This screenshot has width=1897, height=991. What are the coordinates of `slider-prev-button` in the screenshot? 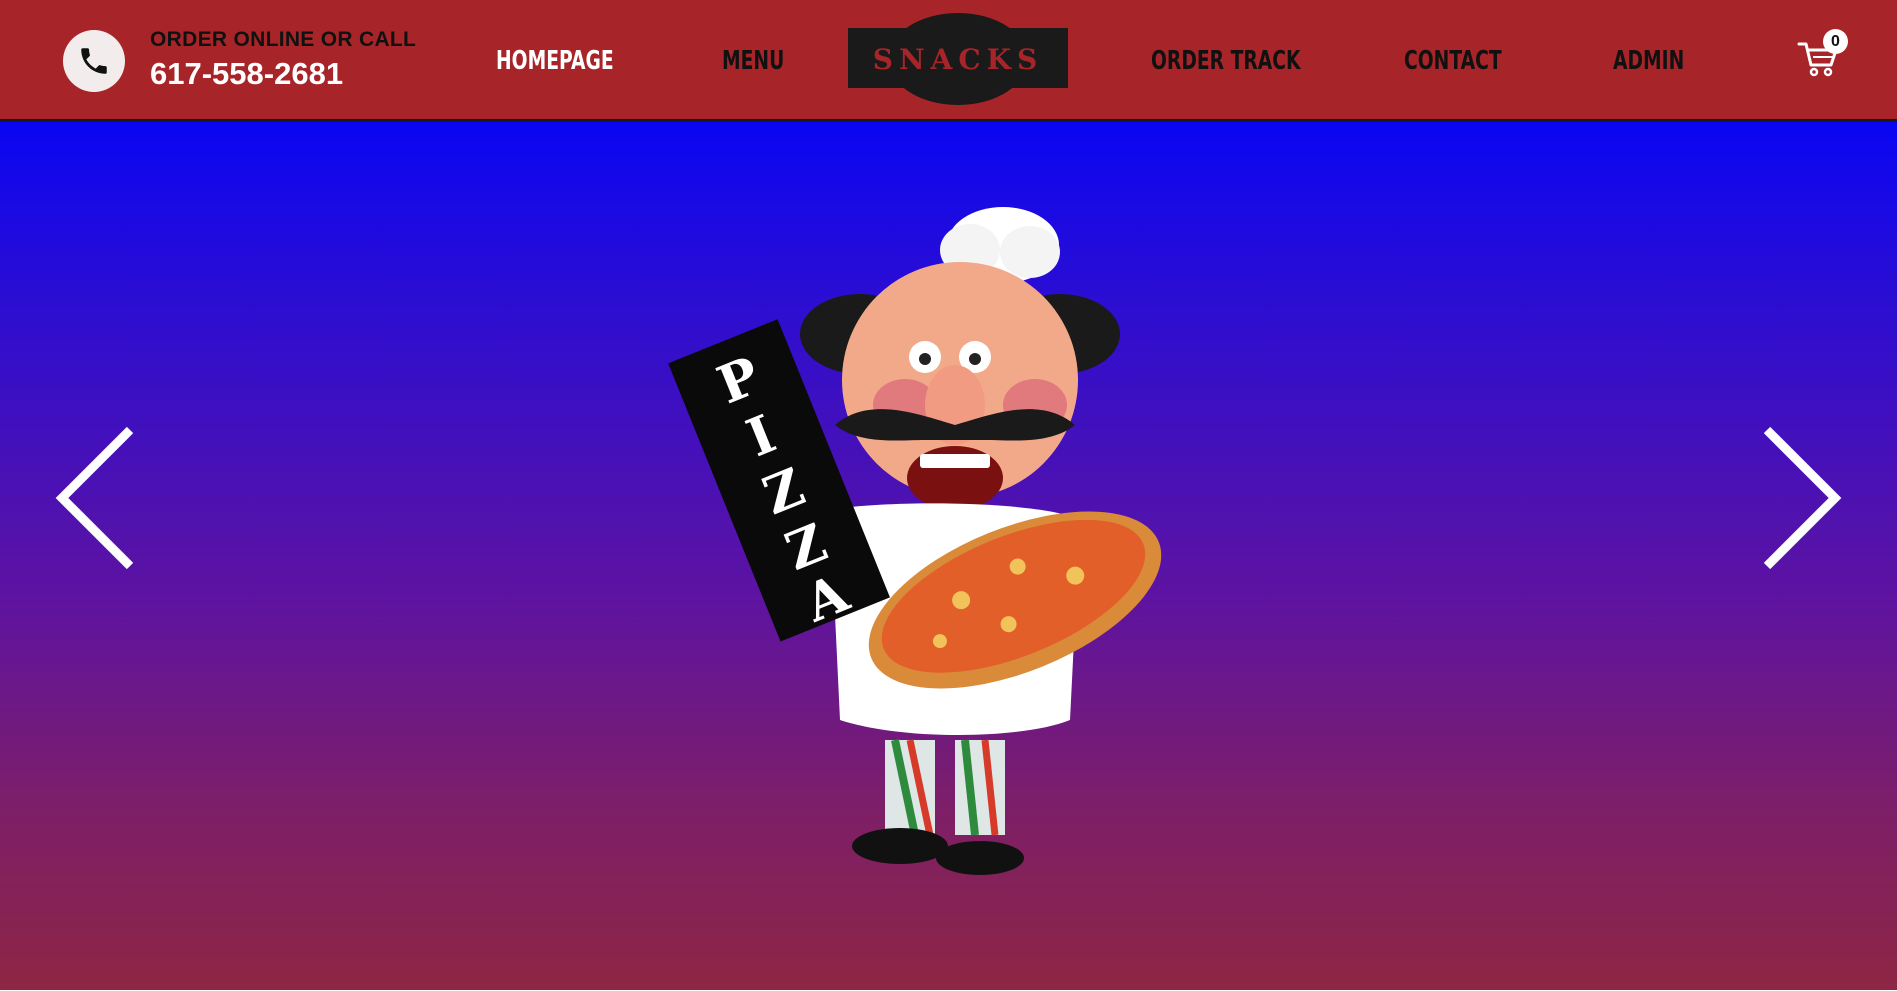 It's located at (95, 497).